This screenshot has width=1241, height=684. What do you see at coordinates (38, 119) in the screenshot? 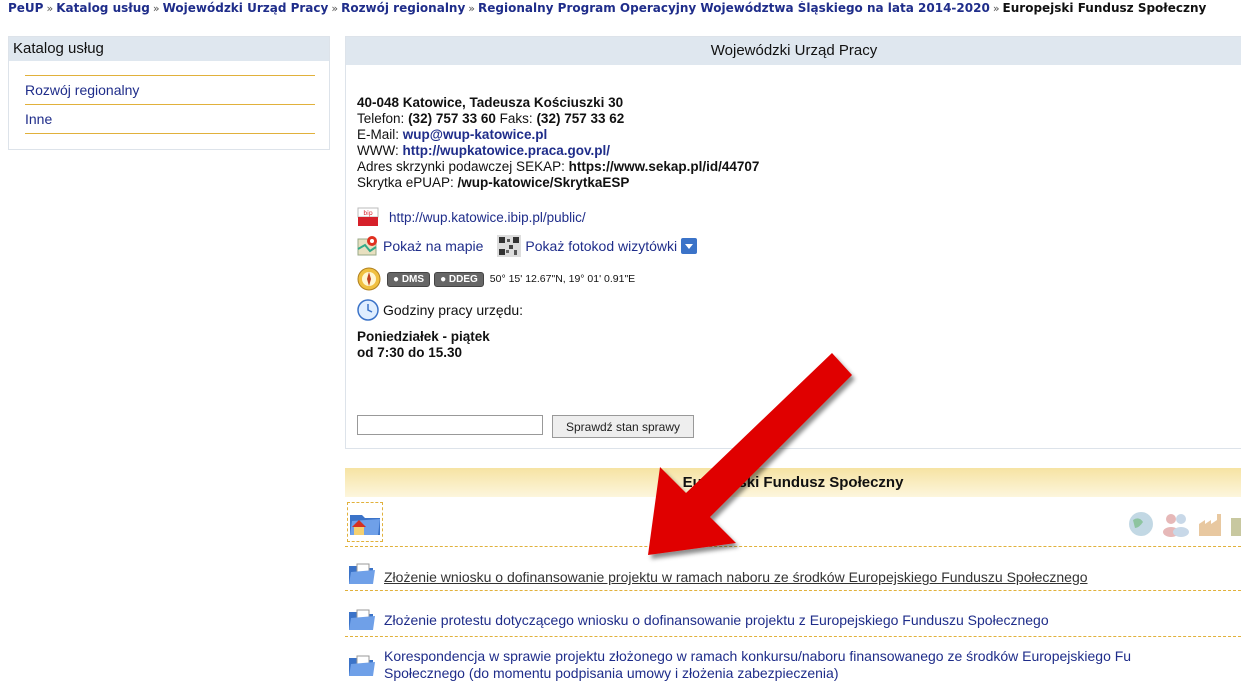
I see `sidebar-item-label: Inne` at bounding box center [38, 119].